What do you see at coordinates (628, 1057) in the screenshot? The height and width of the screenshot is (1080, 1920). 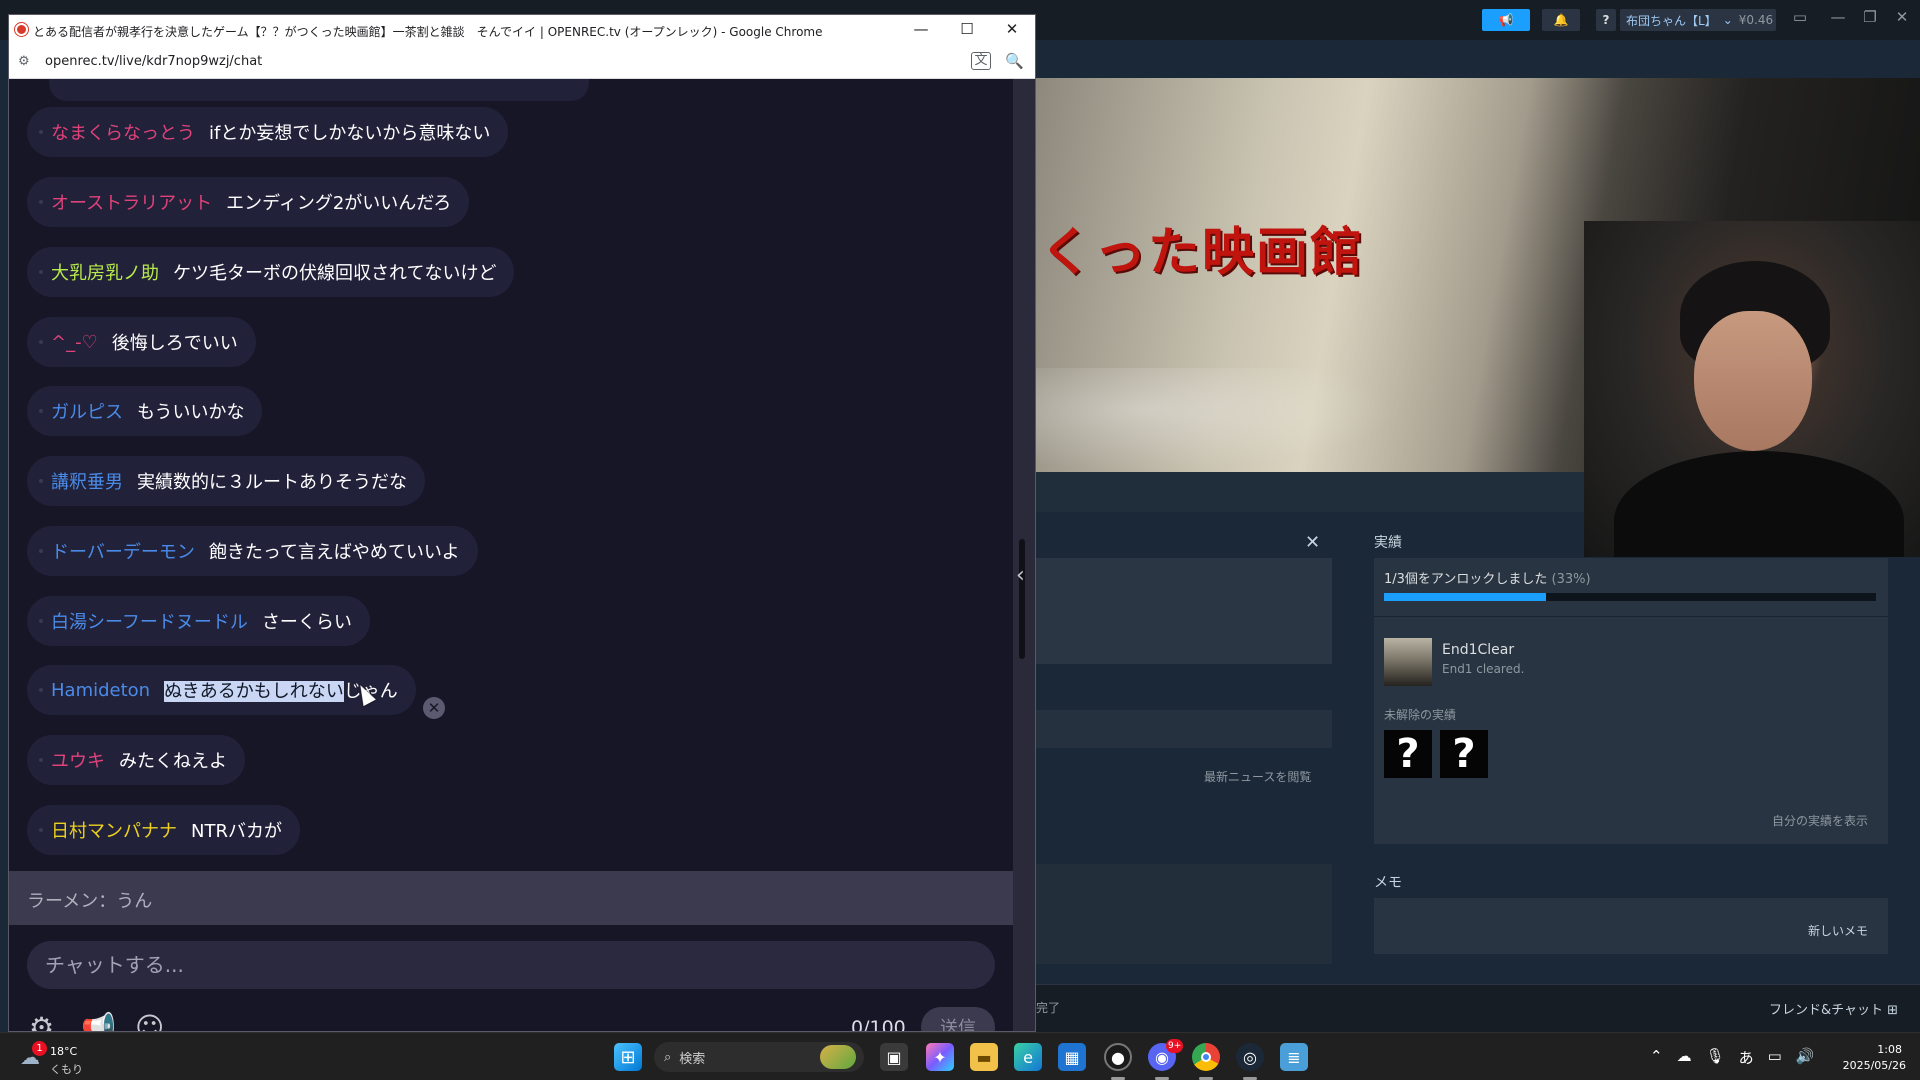 I see `windows-start-icon: ⊞` at bounding box center [628, 1057].